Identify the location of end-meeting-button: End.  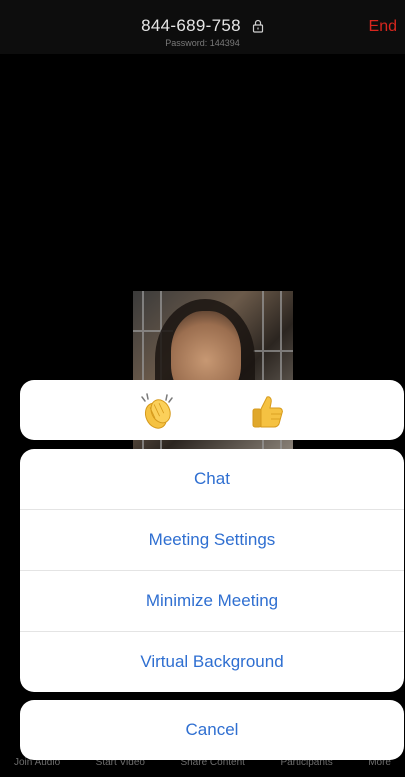
(383, 27).